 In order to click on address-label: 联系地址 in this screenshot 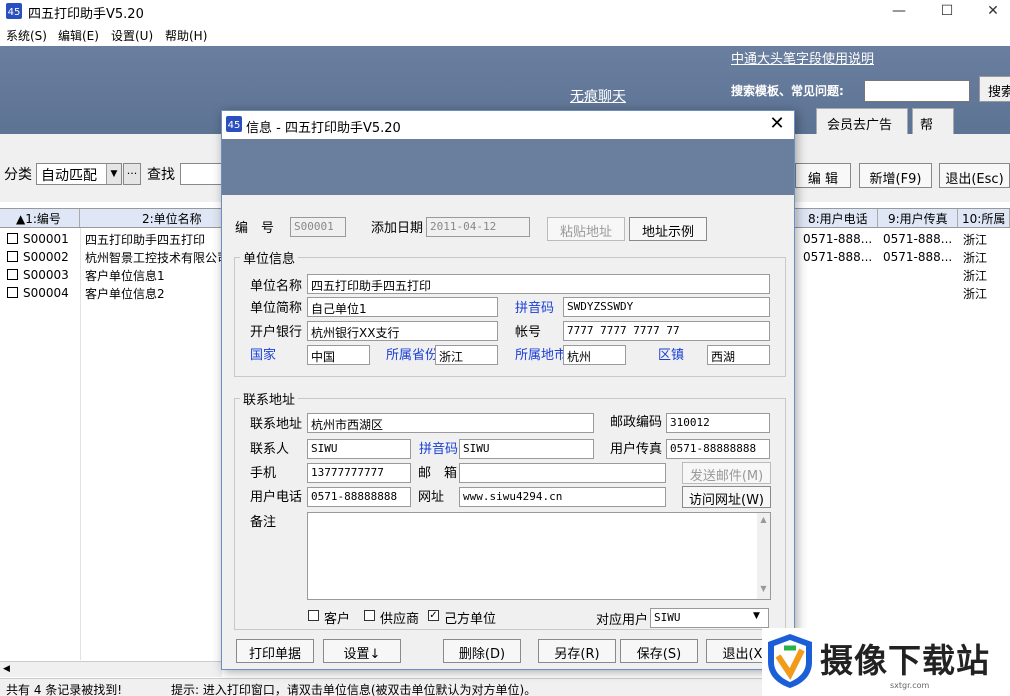, I will do `click(276, 424)`.